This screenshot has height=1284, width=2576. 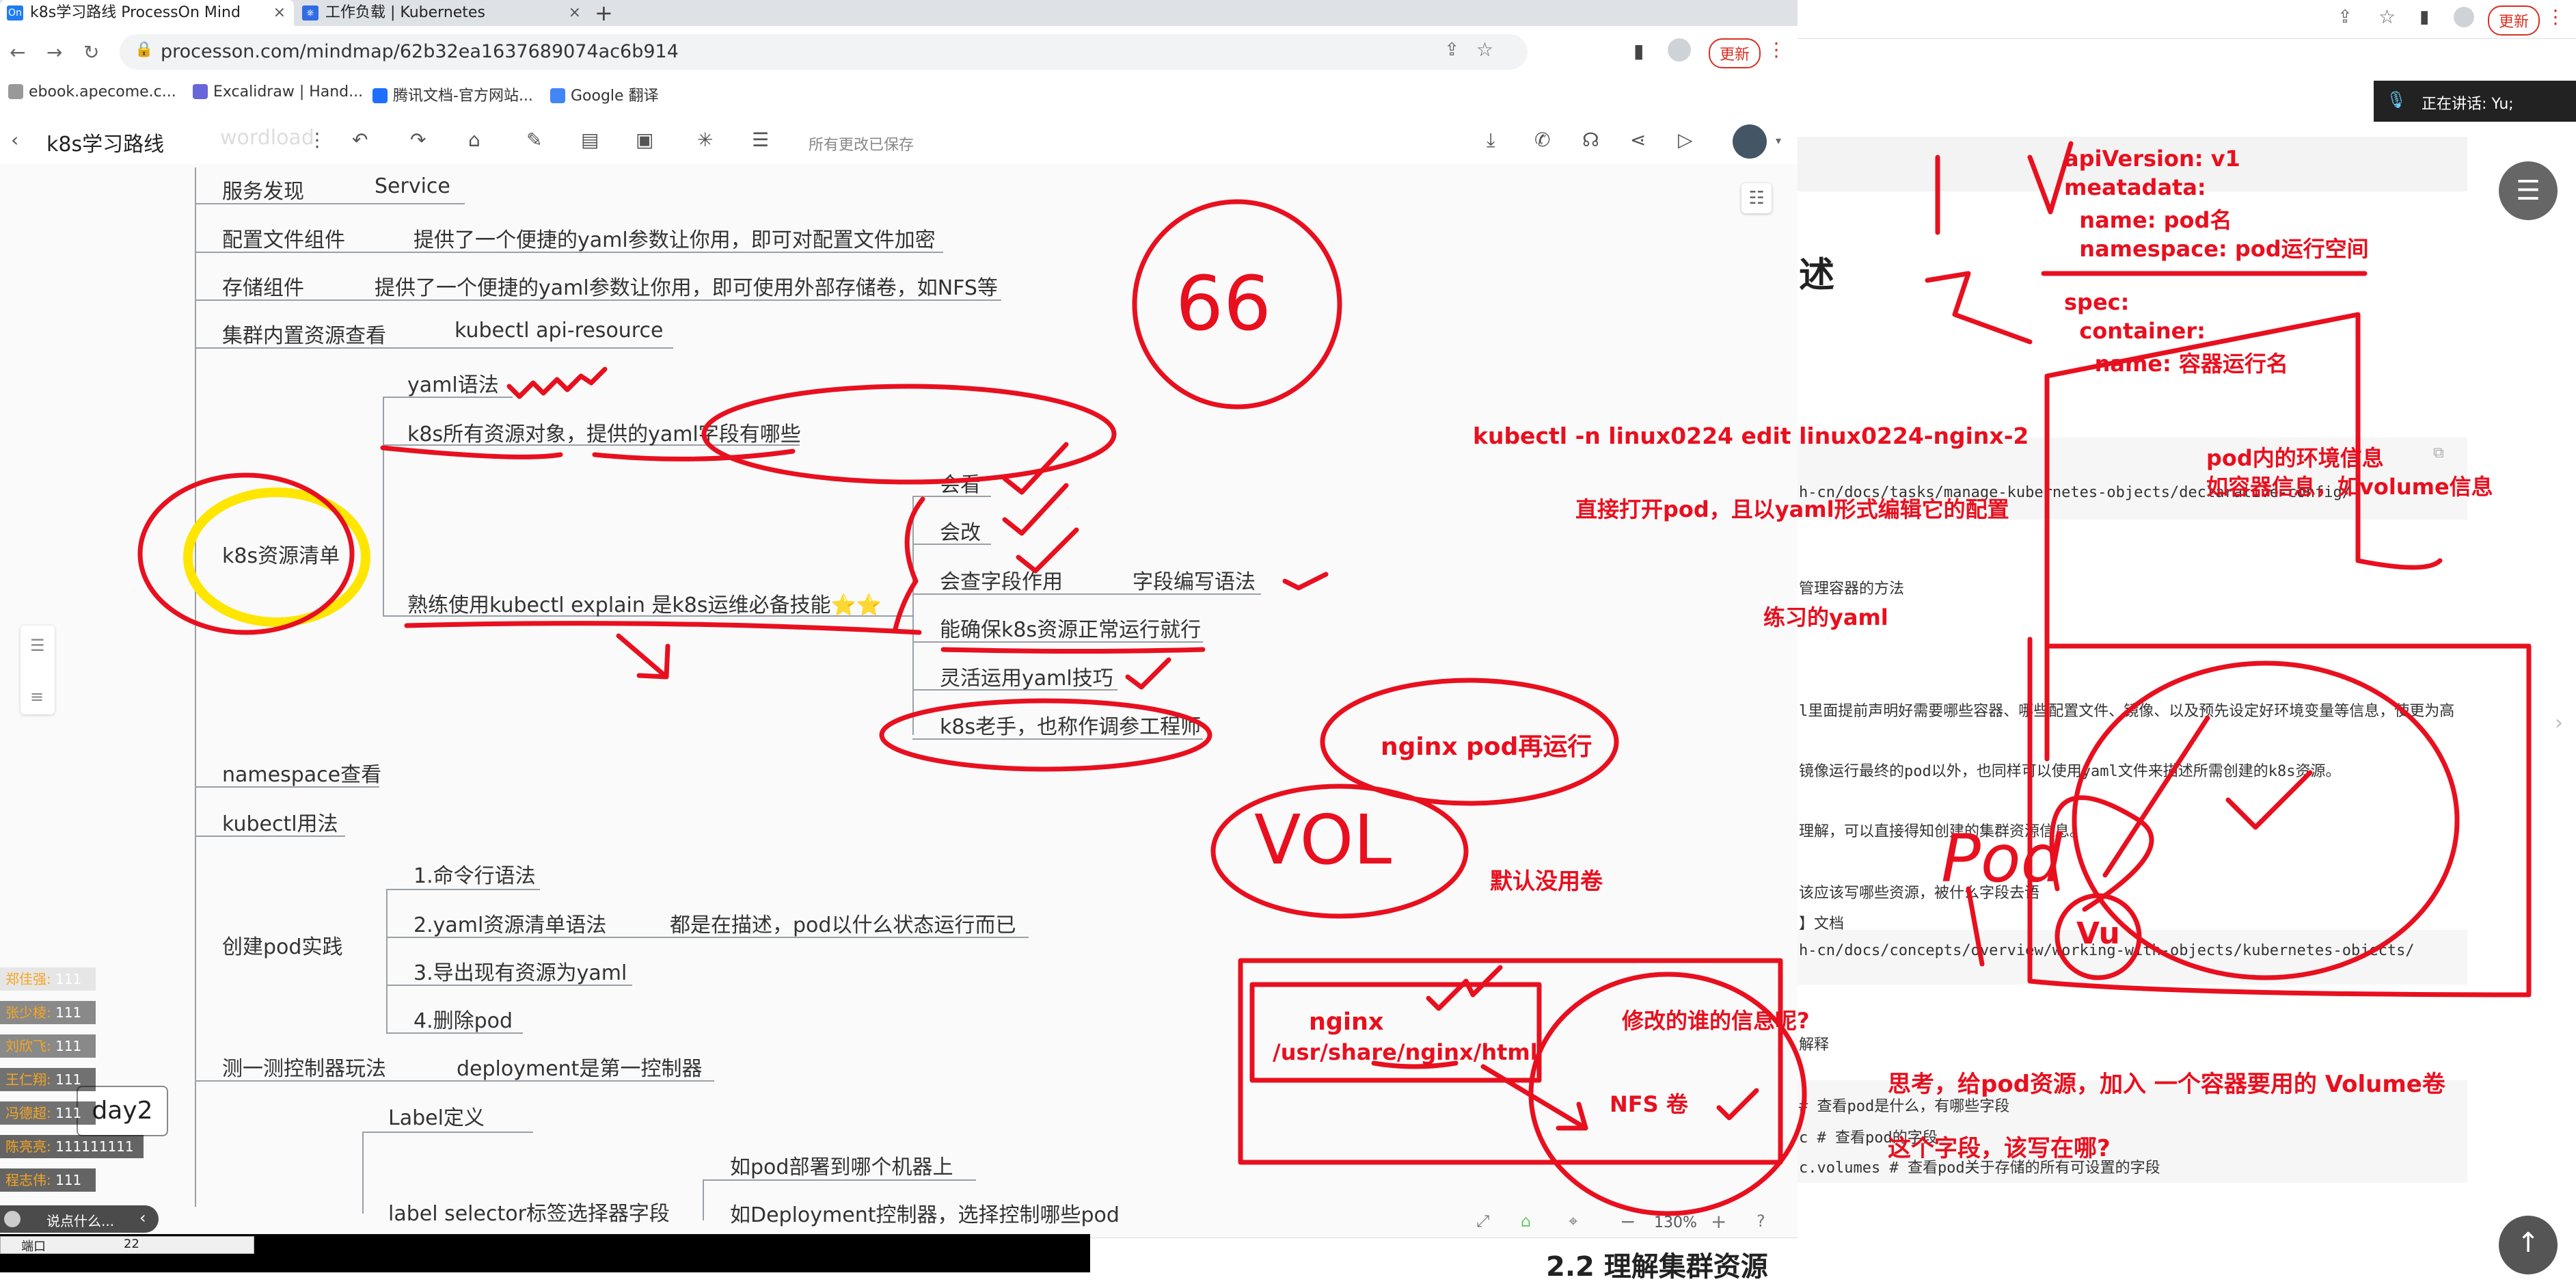 I want to click on annotation-think: 思考，给pod资源，加入 一个容器要用的 Volume卷, so click(x=2166, y=1084).